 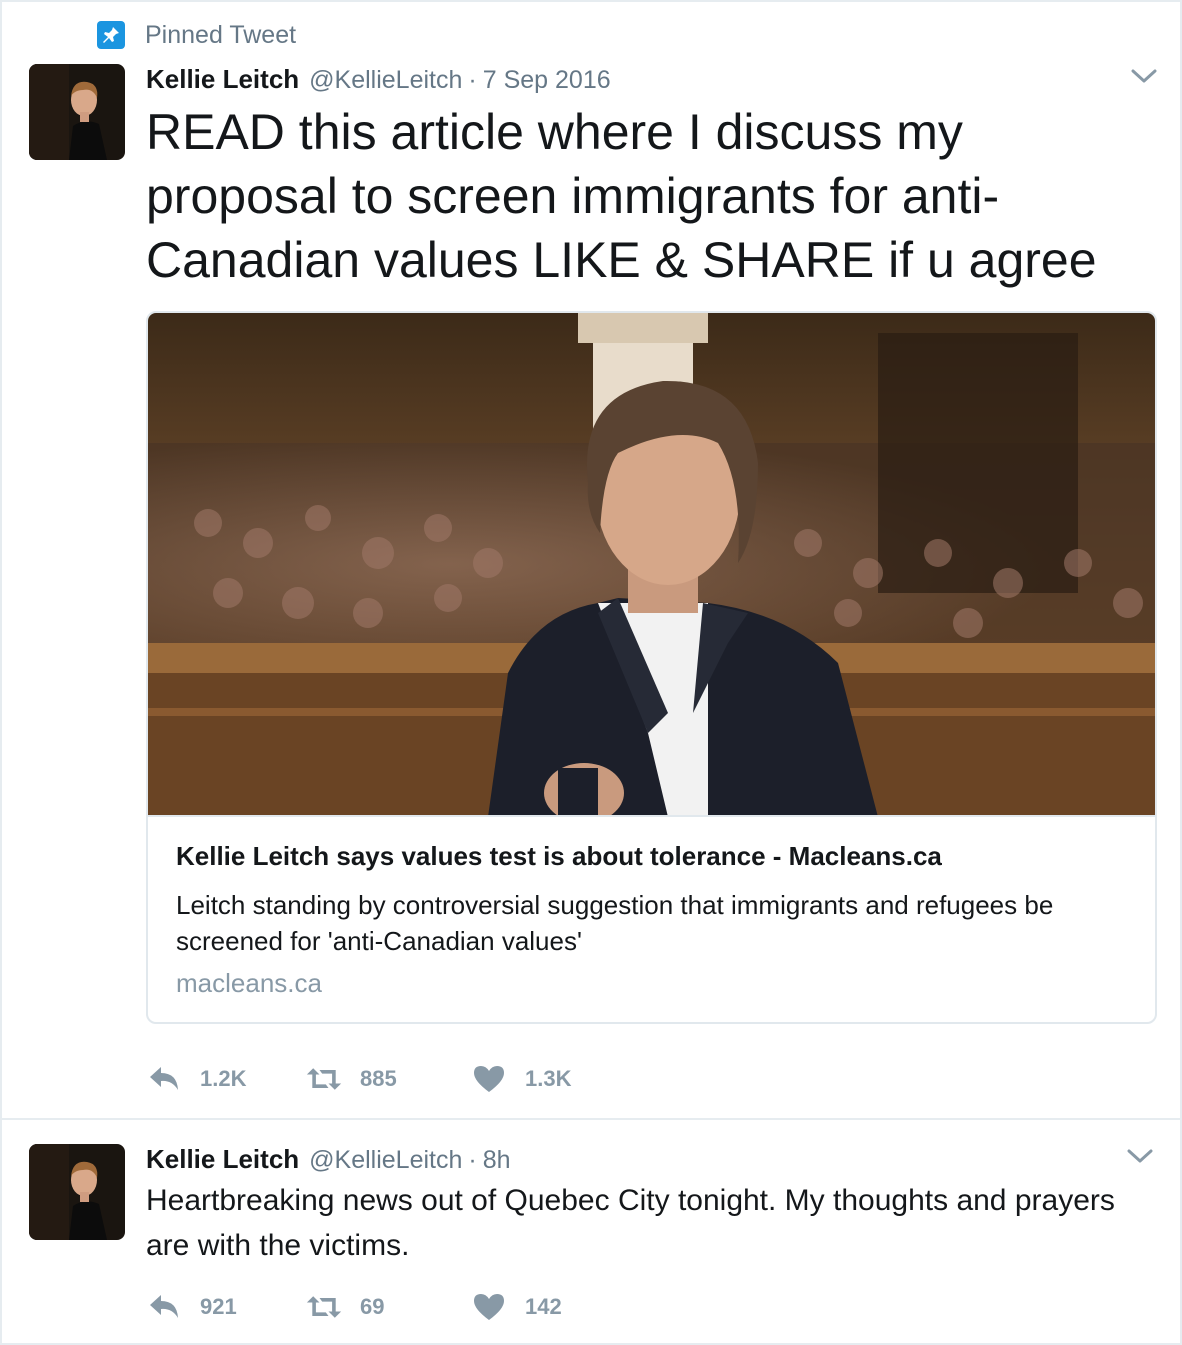 I want to click on tweet-header: Kellie Leitch @KellieLeitch · 8h, so click(x=328, y=1159).